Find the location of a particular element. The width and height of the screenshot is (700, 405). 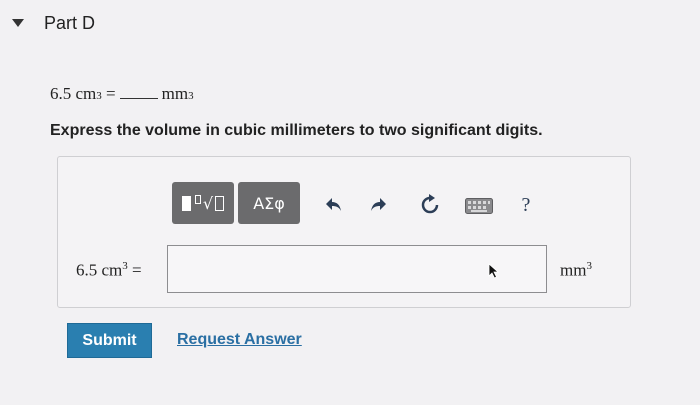

help-button: ? is located at coordinates (526, 205).